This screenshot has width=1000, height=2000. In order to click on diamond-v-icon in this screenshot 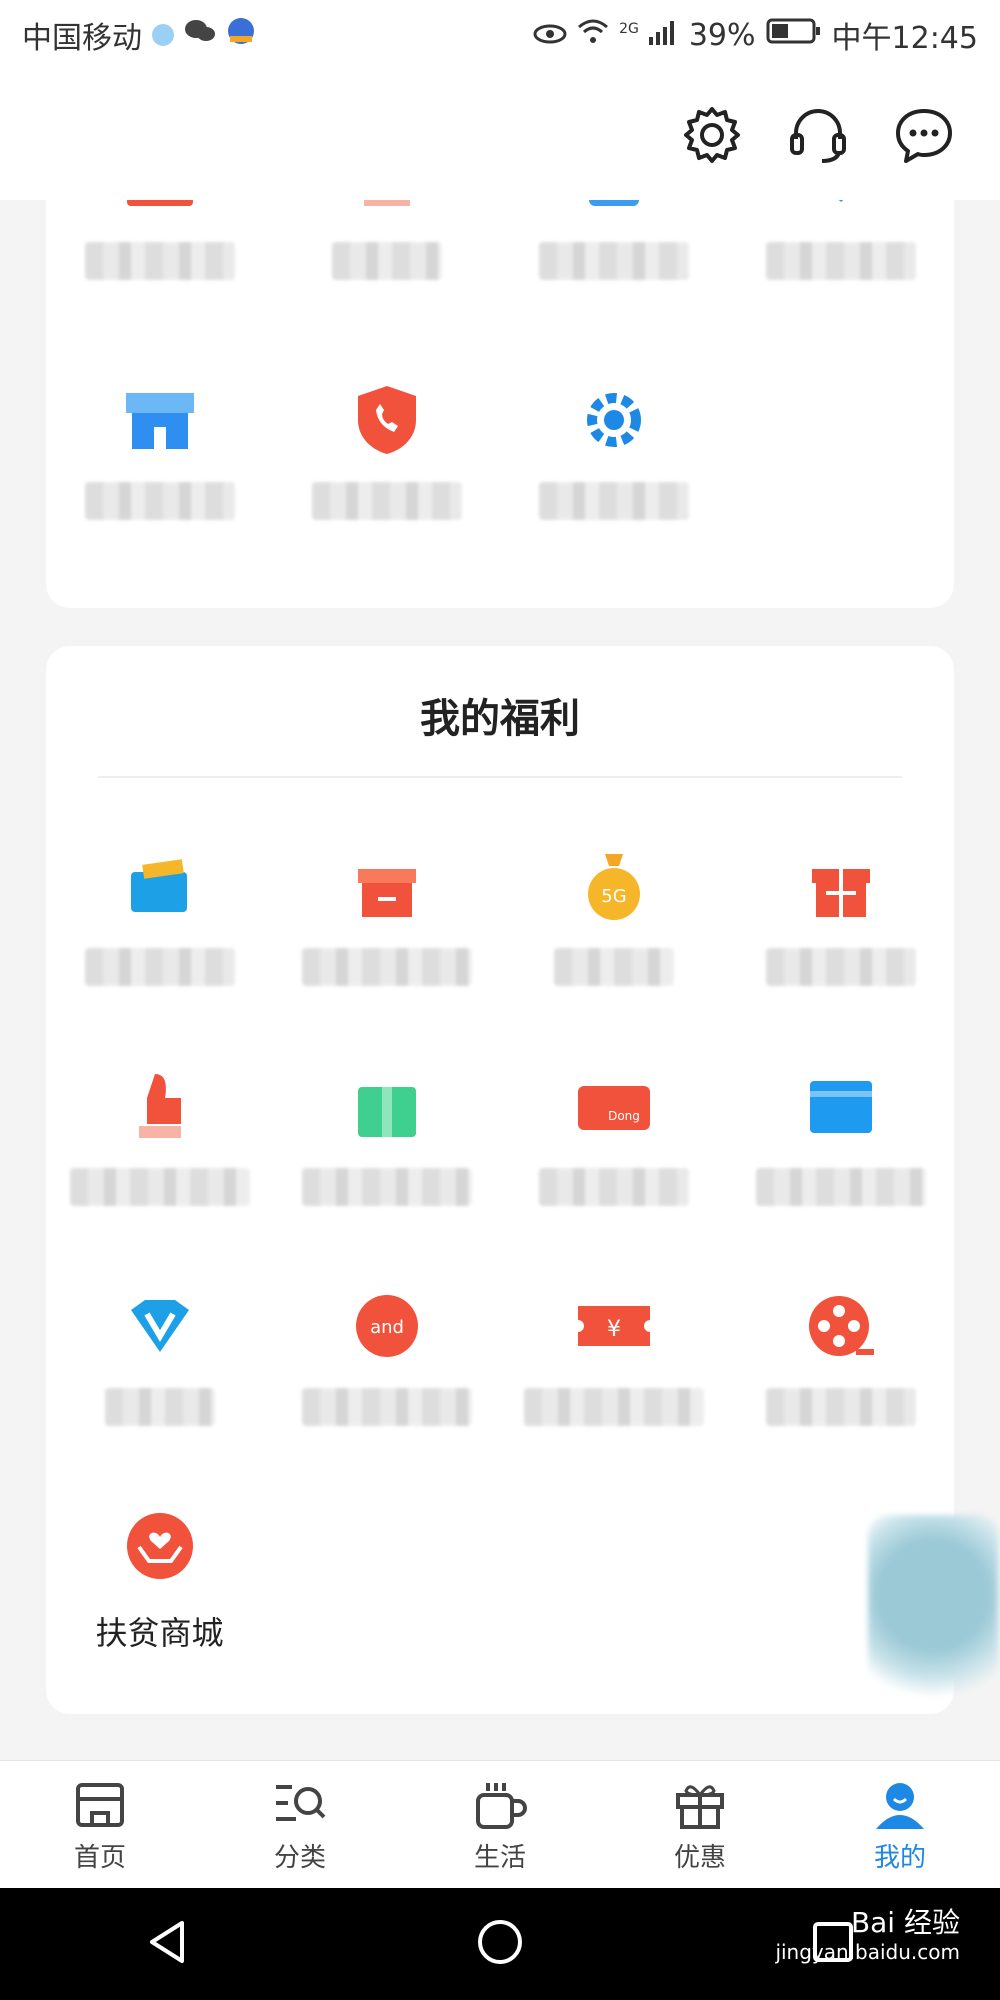, I will do `click(160, 1326)`.